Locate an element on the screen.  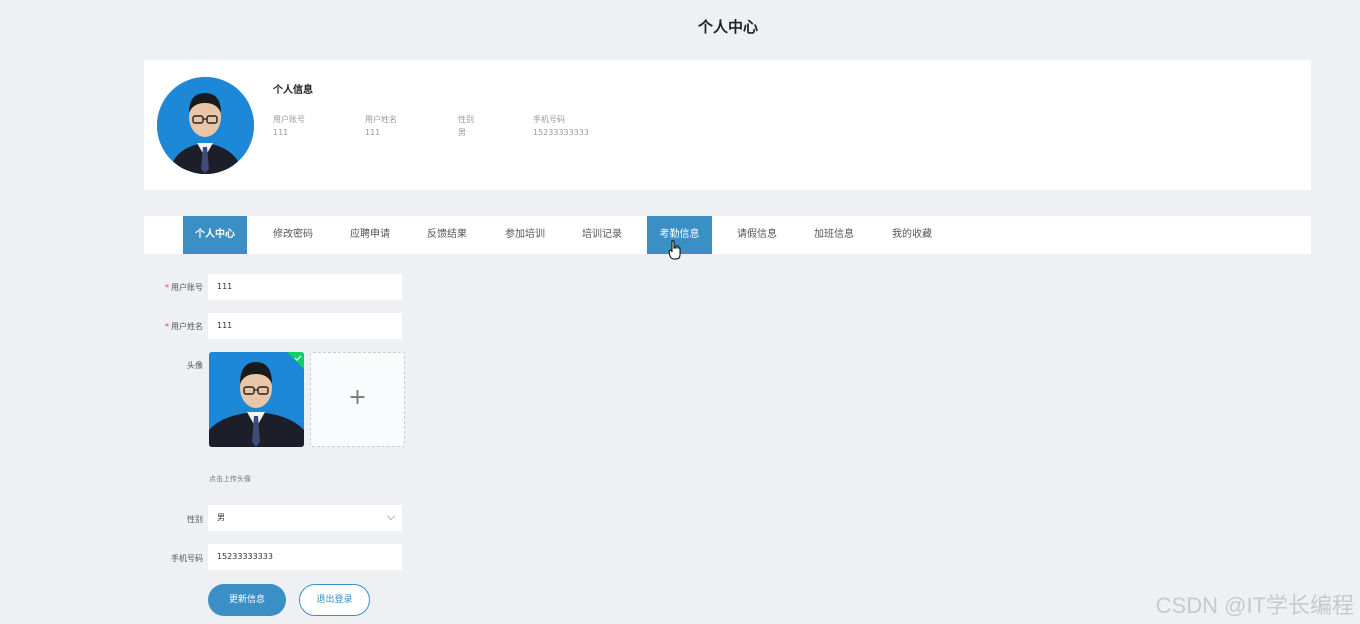
avatar-label: 头像 is located at coordinates (195, 365).